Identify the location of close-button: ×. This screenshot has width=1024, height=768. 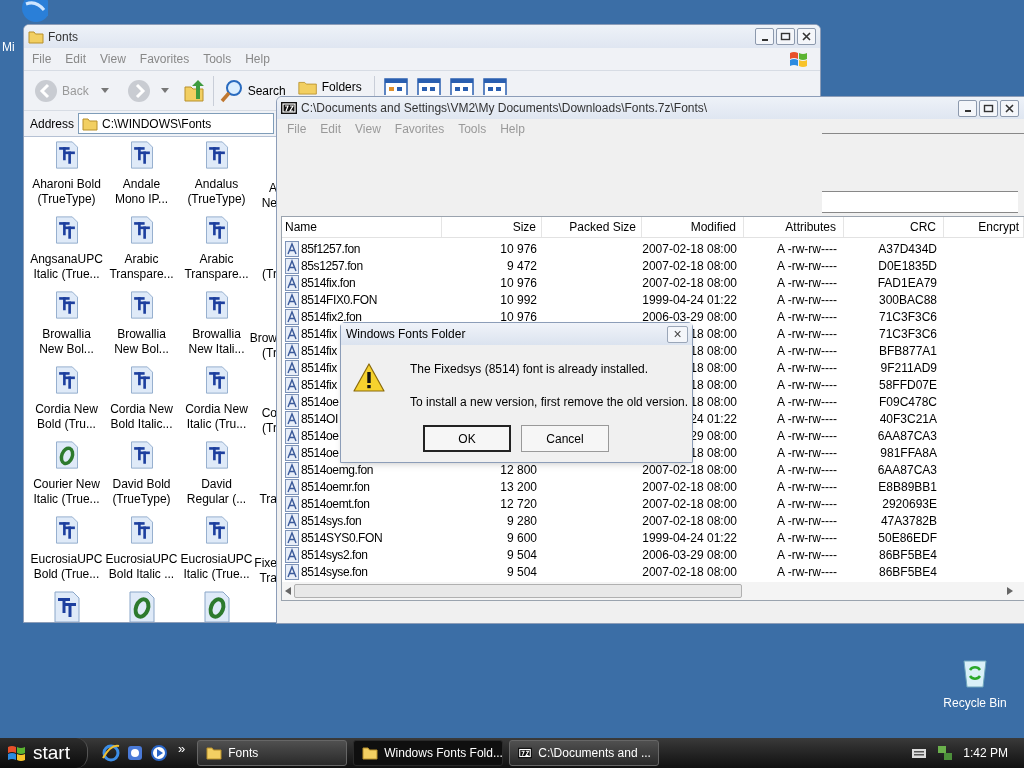
(677, 334).